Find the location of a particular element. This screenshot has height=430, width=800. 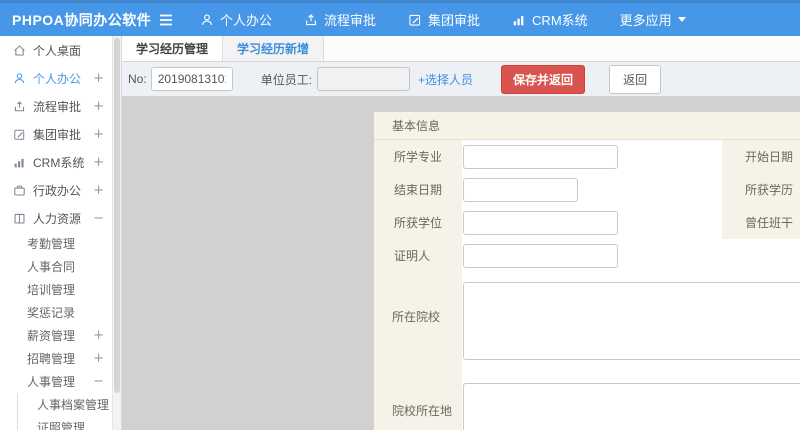

tab-label: 学习经历管理 is located at coordinates (172, 49).